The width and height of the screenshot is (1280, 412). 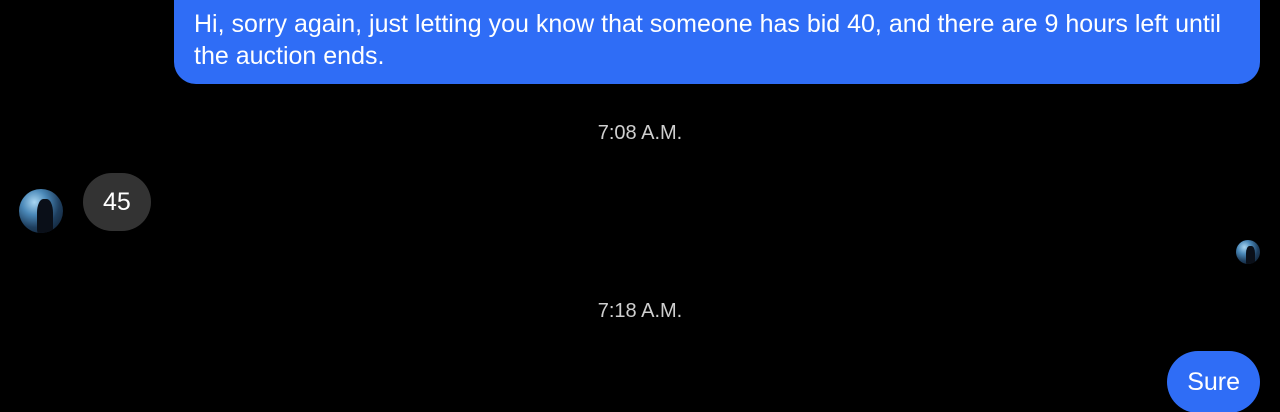 I want to click on seen-receipt-avatar-icon, so click(x=1248, y=252).